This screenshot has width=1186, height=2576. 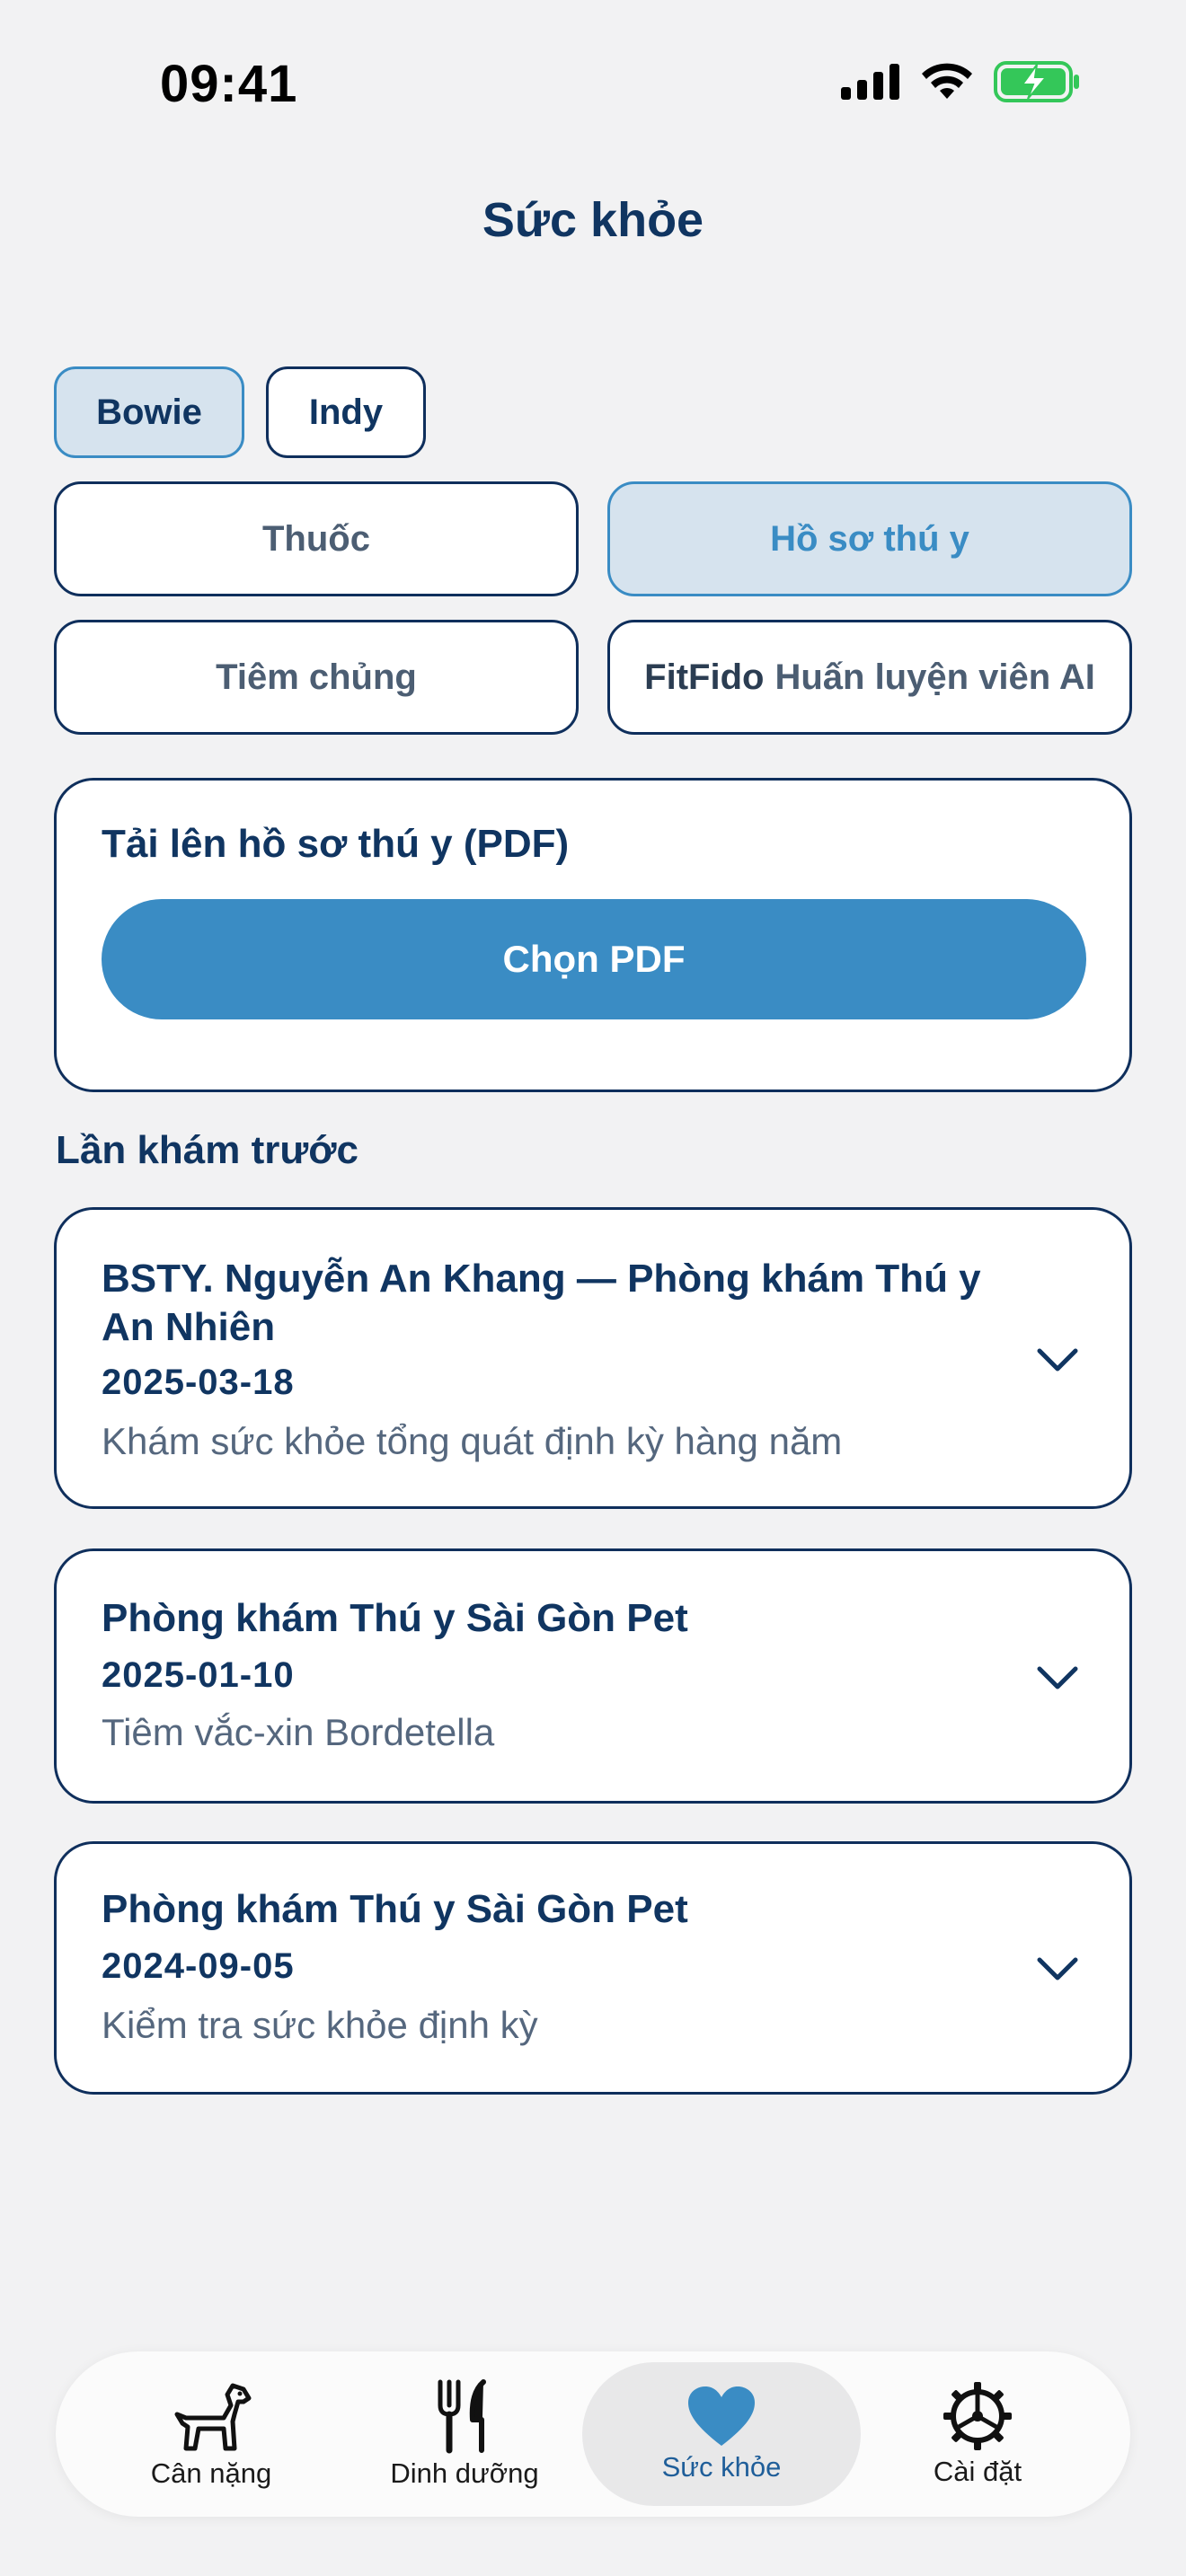 I want to click on dog-icon, so click(x=213, y=2417).